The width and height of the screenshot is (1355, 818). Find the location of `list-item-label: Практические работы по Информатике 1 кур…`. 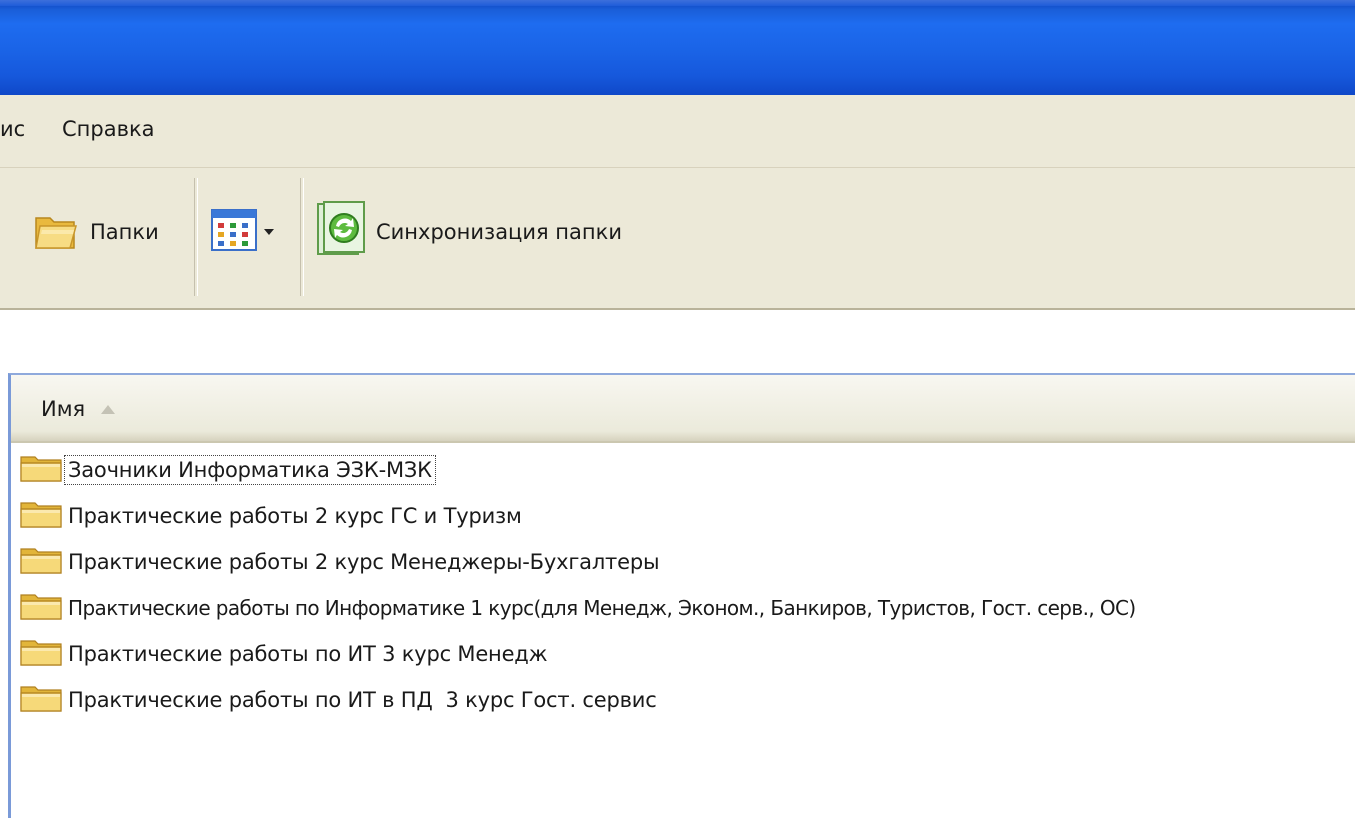

list-item-label: Практические работы по Информатике 1 кур… is located at coordinates (602, 608).